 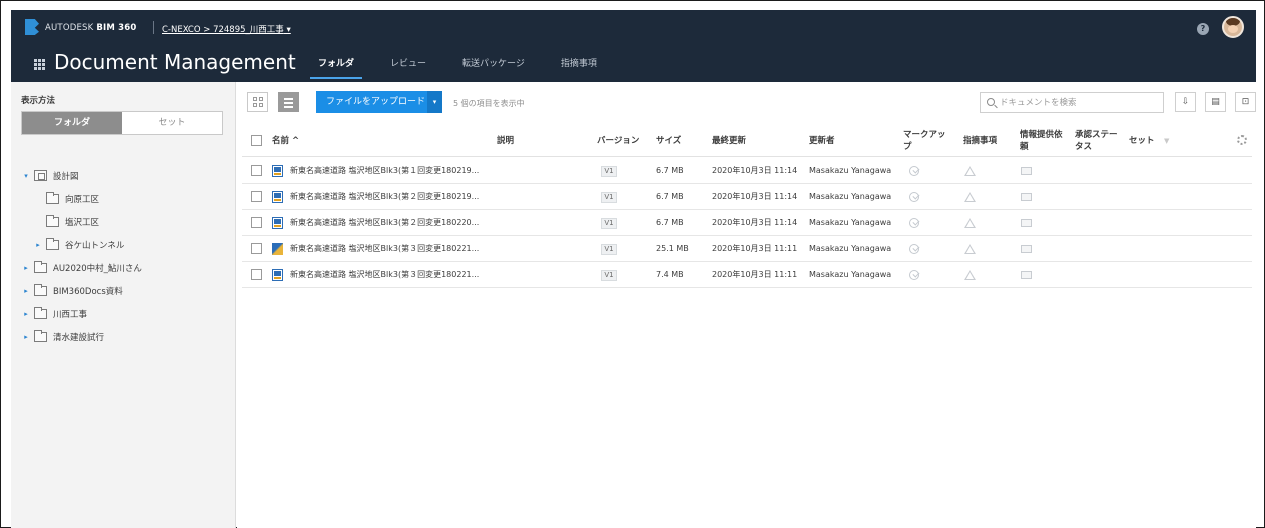 I want to click on tree-item-label: 塩沢工区, so click(x=82, y=222).